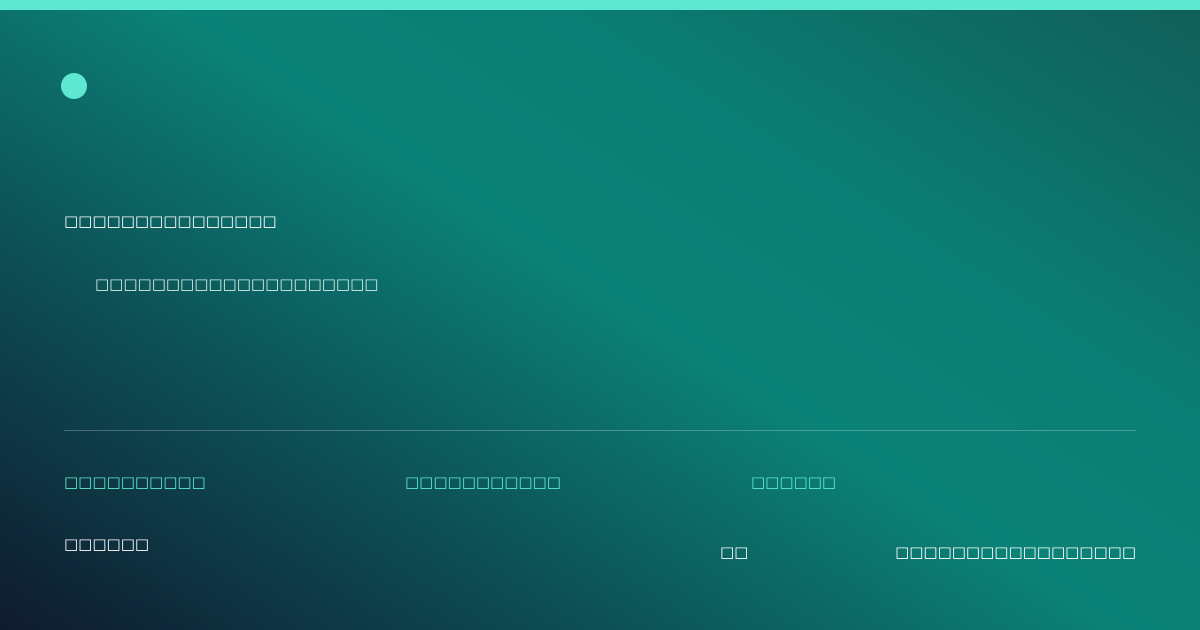 The height and width of the screenshot is (630, 1200). What do you see at coordinates (734, 552) in the screenshot?
I see `footer-middle-text: □□` at bounding box center [734, 552].